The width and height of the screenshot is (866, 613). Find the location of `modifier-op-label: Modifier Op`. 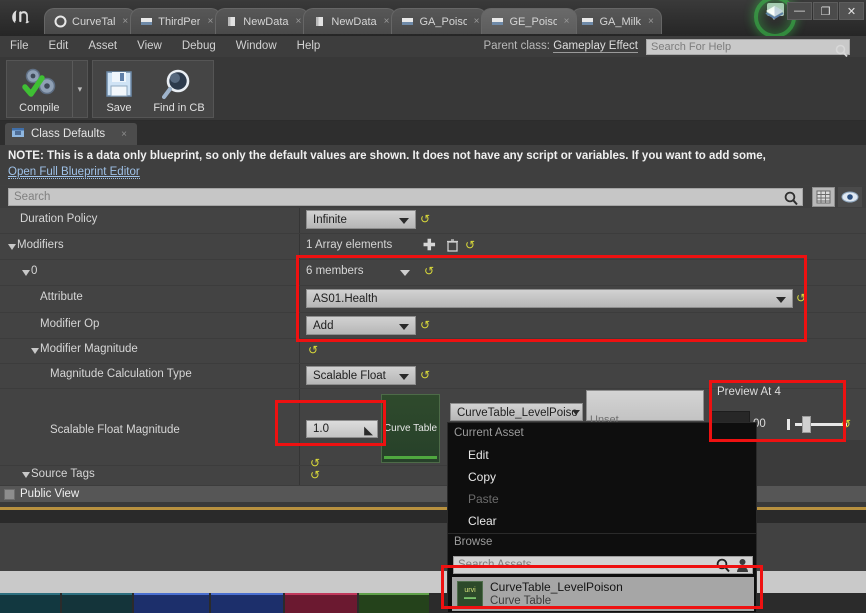

modifier-op-label: Modifier Op is located at coordinates (70, 324).